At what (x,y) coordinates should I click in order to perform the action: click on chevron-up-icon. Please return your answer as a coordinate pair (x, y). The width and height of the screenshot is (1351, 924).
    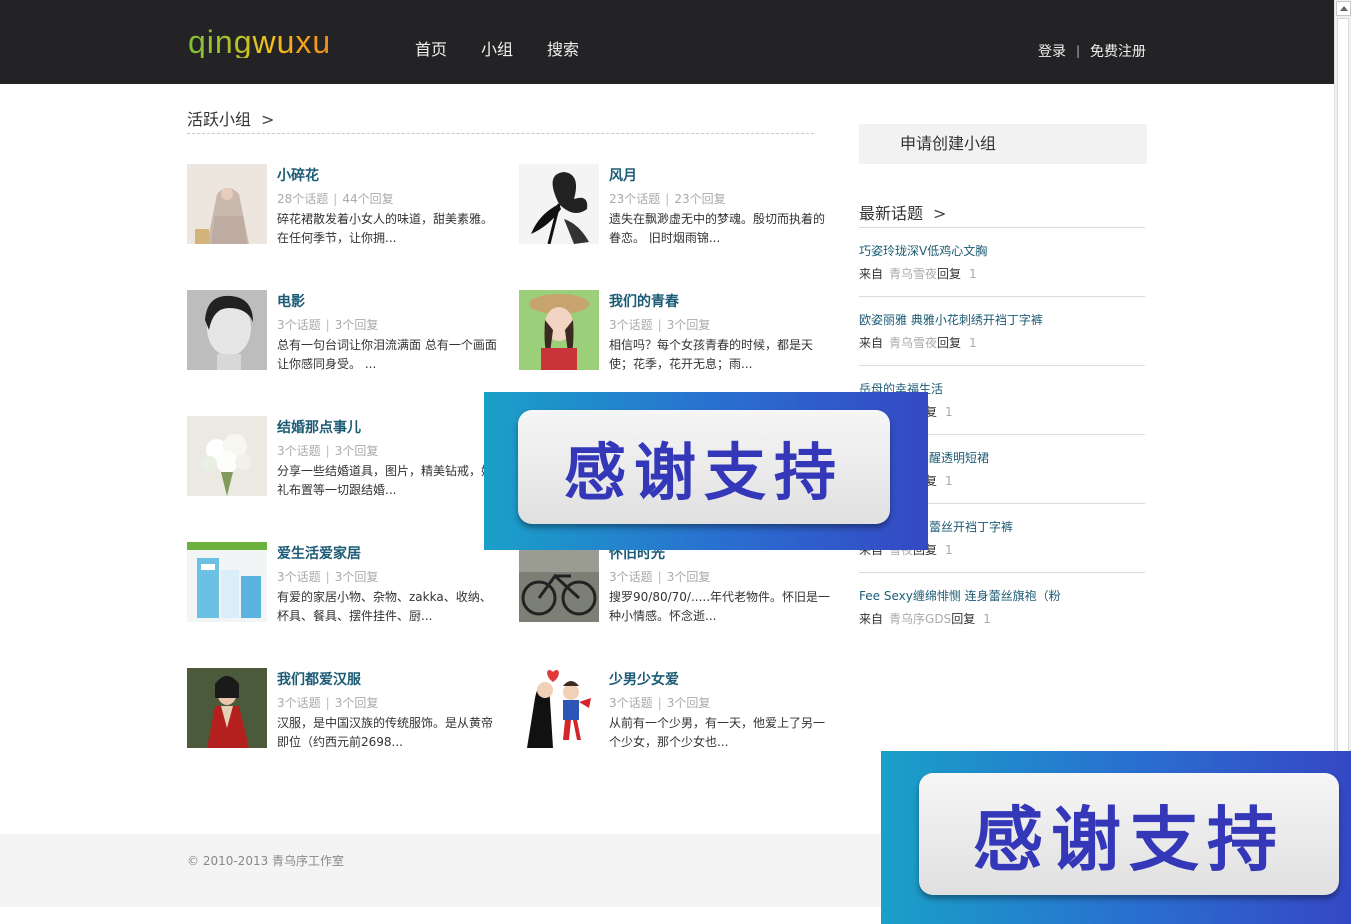
    Looking at the image, I should click on (1343, 8).